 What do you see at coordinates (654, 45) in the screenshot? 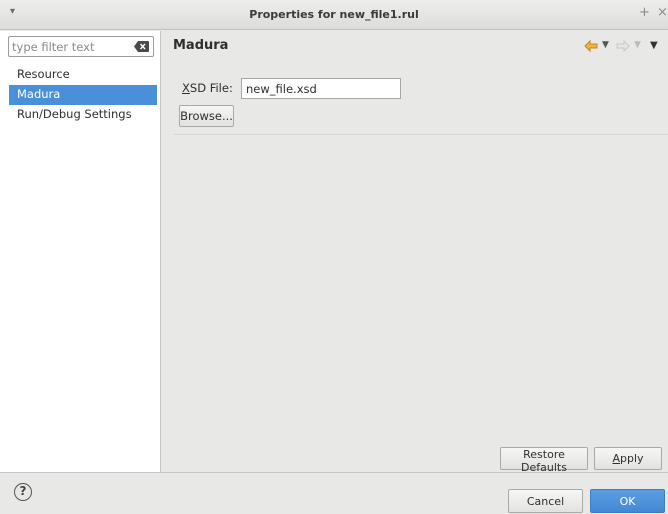
I see `view-menu-icon: ▼` at bounding box center [654, 45].